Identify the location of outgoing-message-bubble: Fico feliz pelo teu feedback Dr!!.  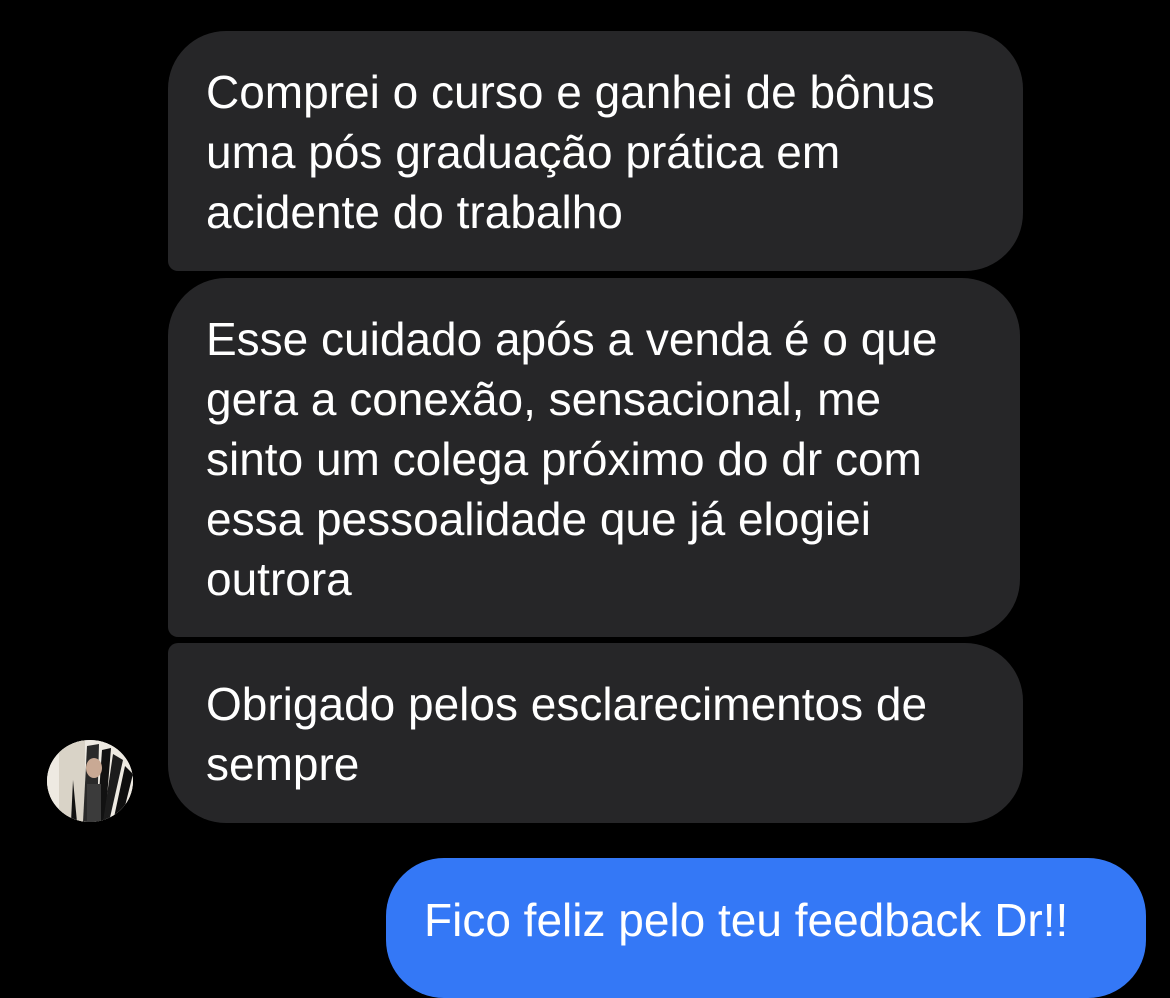
(766, 928).